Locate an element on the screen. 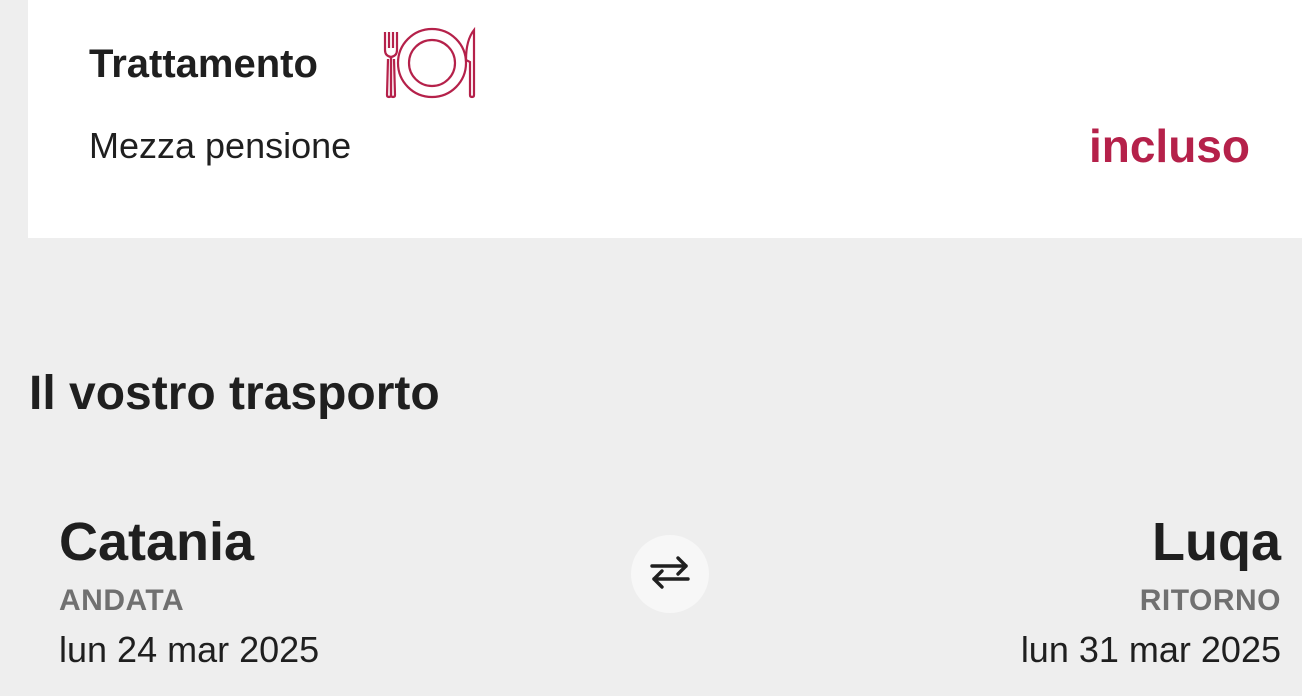  outbound-date: lun 24 mar 2025 is located at coordinates (189, 649).